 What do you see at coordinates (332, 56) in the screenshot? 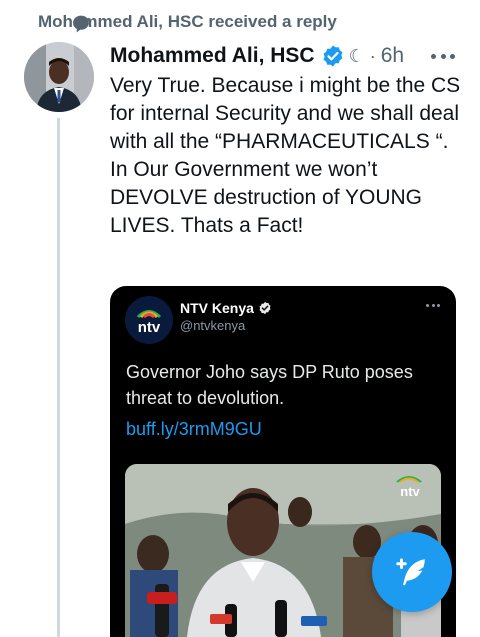
I see `verified-badge-icon` at bounding box center [332, 56].